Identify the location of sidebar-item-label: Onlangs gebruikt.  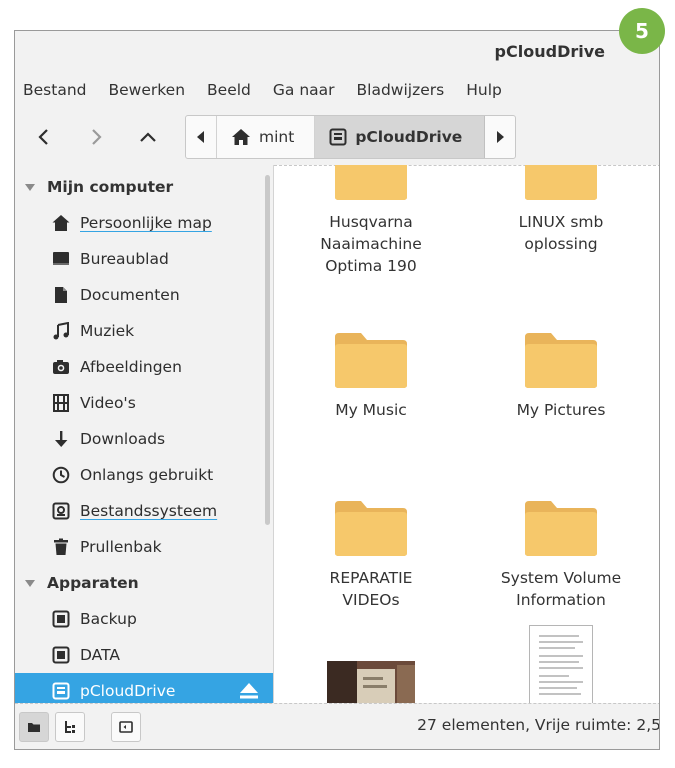
(147, 475).